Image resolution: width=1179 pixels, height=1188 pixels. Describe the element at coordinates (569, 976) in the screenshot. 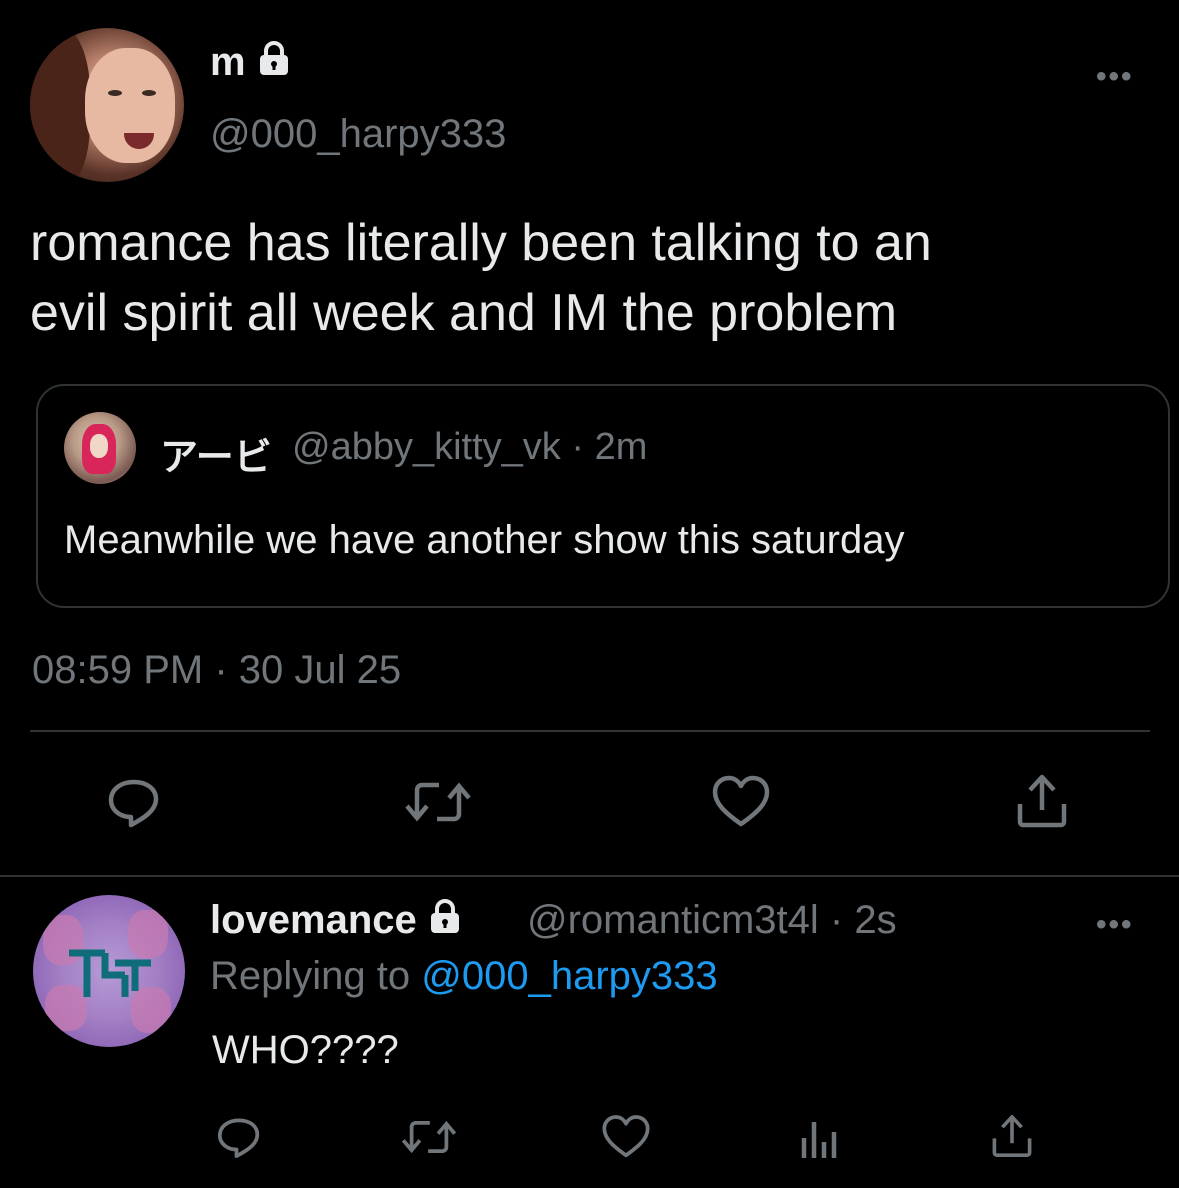

I see `replying-to-mention: @000_harpy333` at that location.